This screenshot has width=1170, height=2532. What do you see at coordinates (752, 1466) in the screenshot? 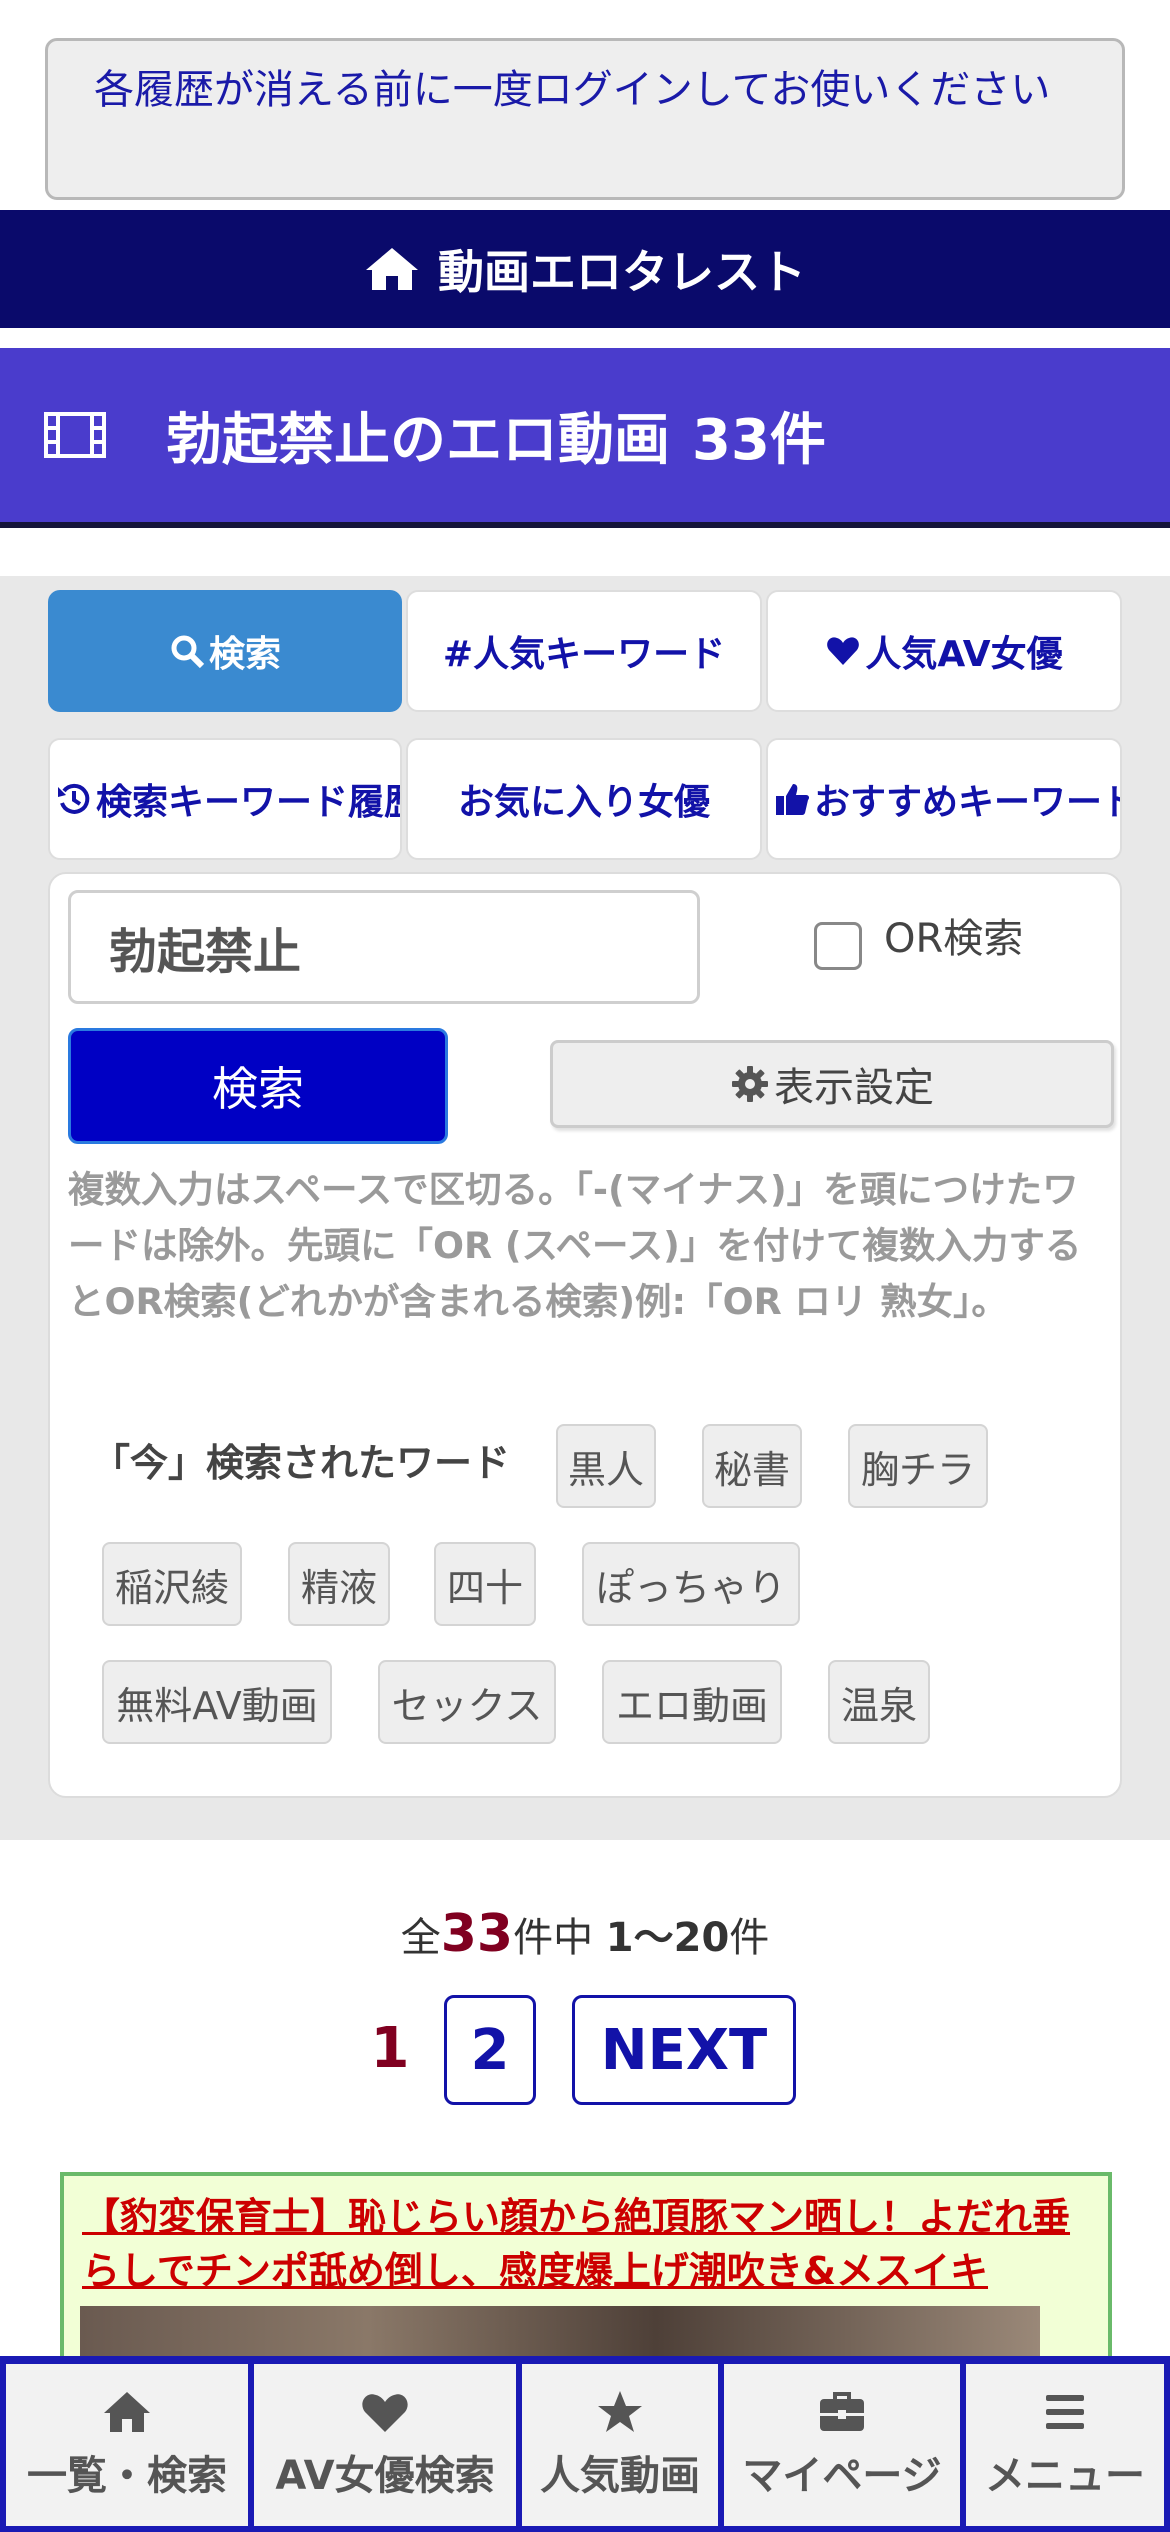
I see `recent-word-chip: 秘書` at bounding box center [752, 1466].